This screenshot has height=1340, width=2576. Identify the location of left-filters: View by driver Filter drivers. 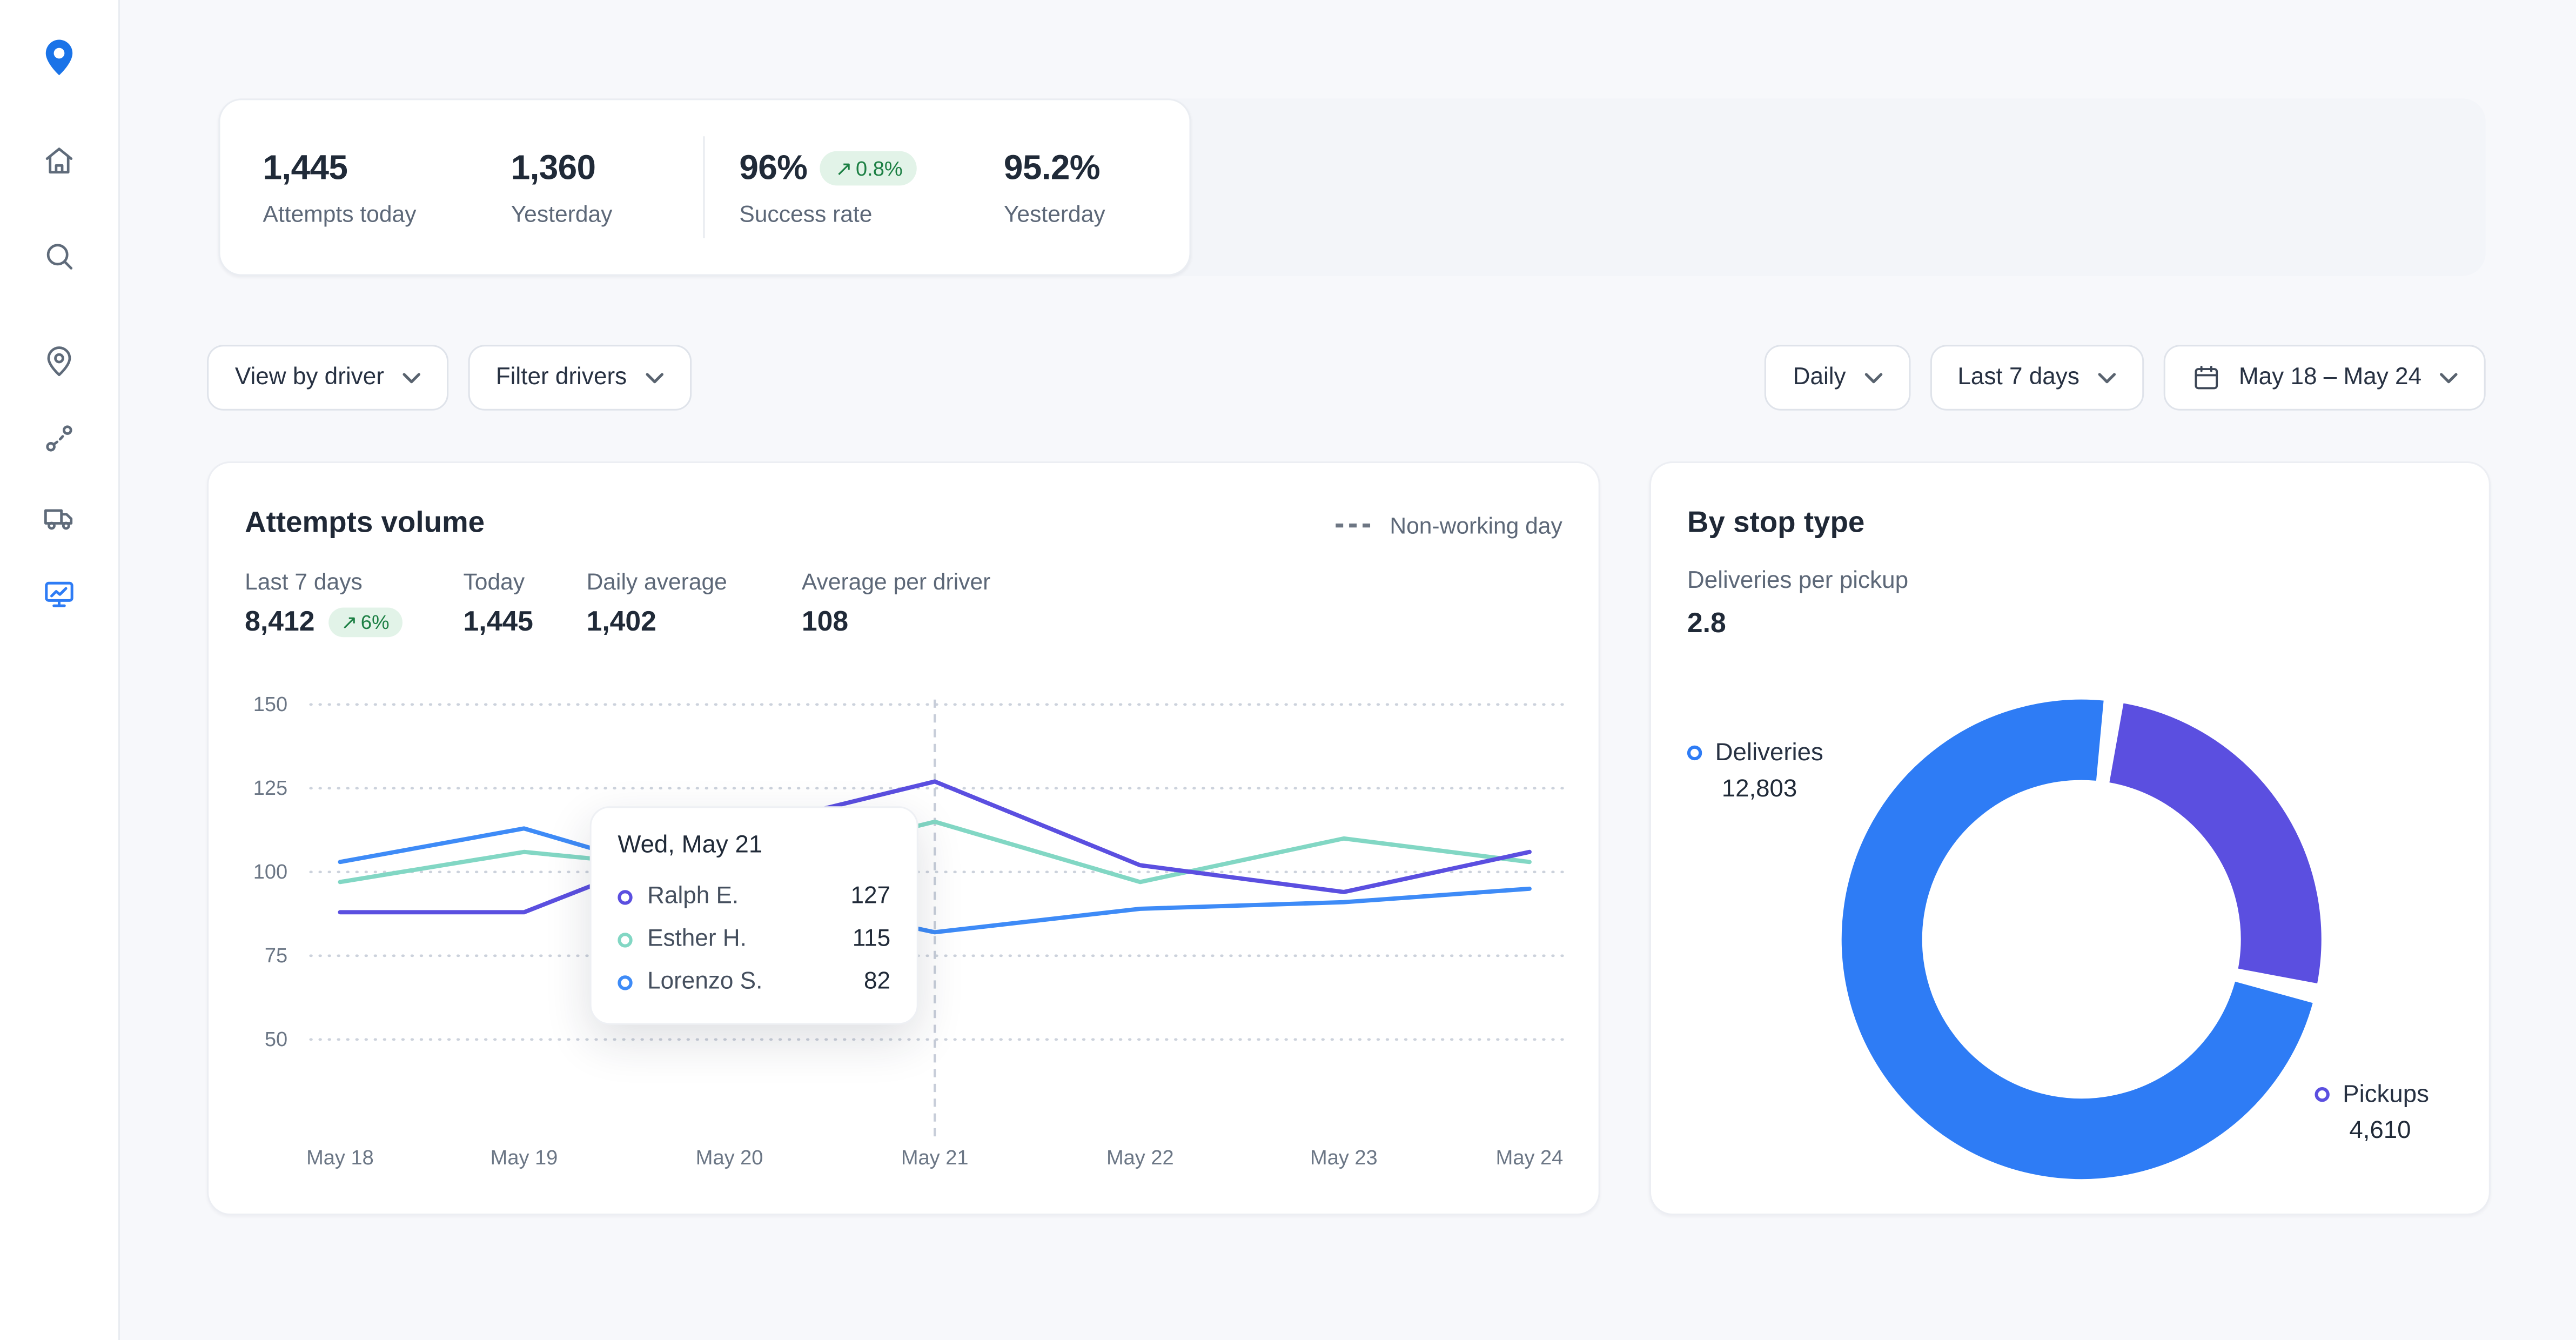
(449, 378).